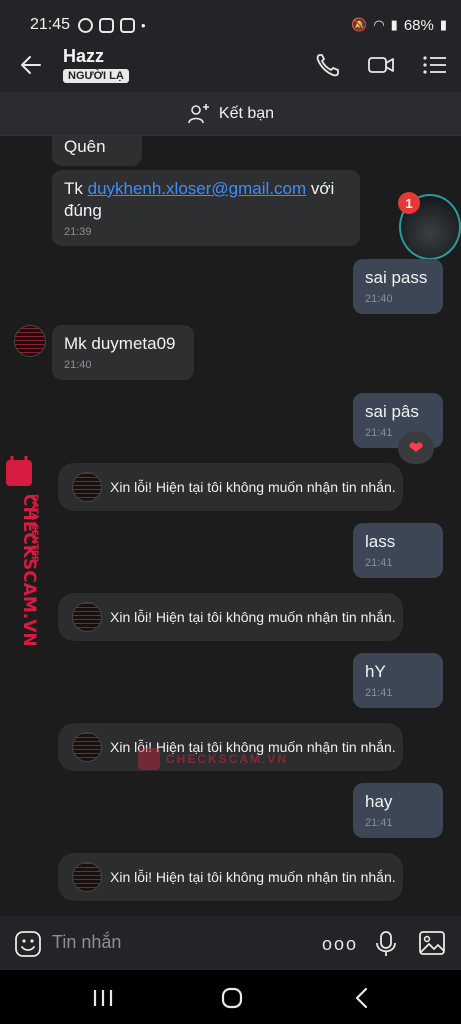  What do you see at coordinates (230, 65) in the screenshot?
I see `chat-header: Hazz NGƯỜI LẠ` at bounding box center [230, 65].